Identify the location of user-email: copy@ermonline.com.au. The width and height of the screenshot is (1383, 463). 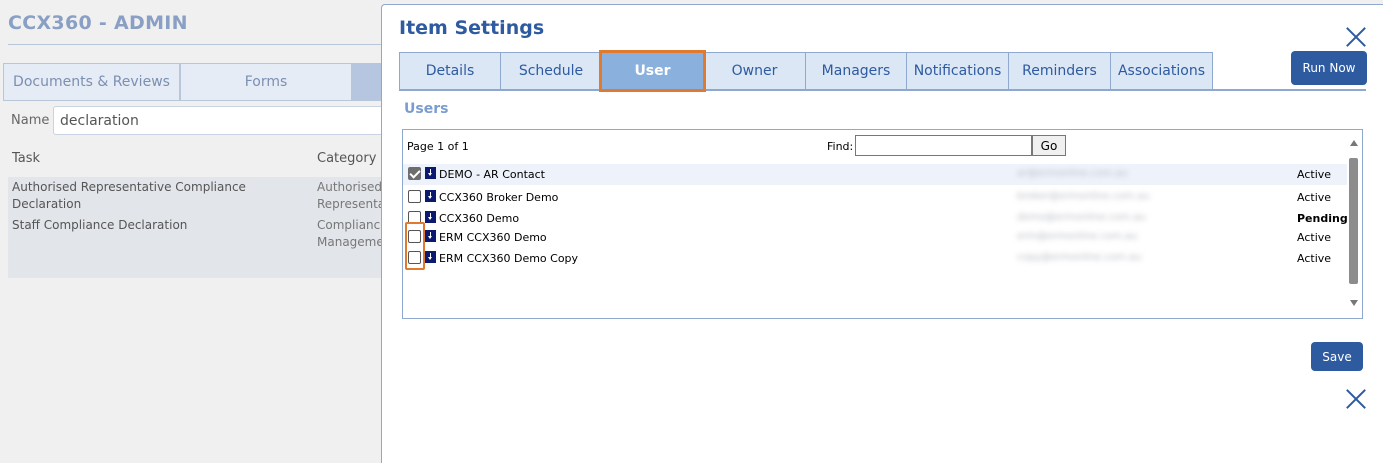
(1079, 257).